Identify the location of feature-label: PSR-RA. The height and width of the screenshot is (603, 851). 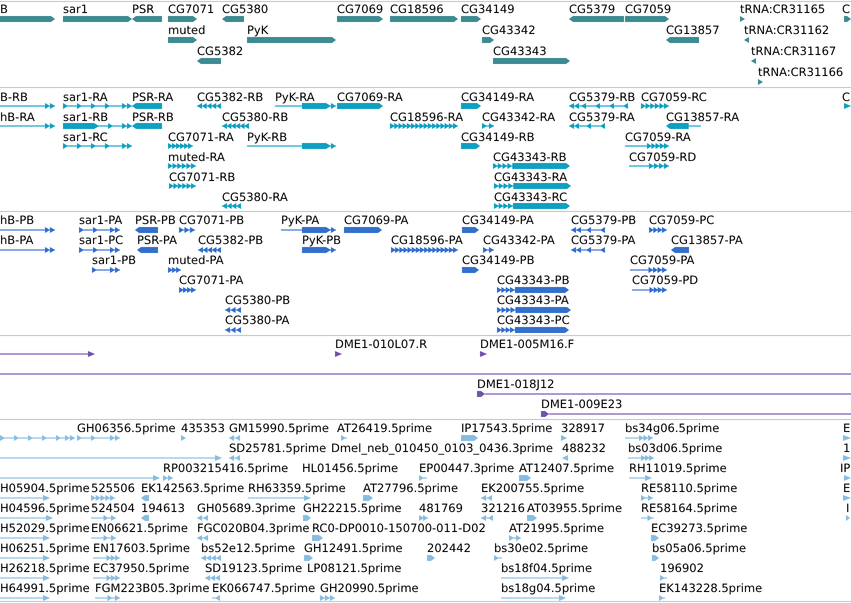
(153, 97).